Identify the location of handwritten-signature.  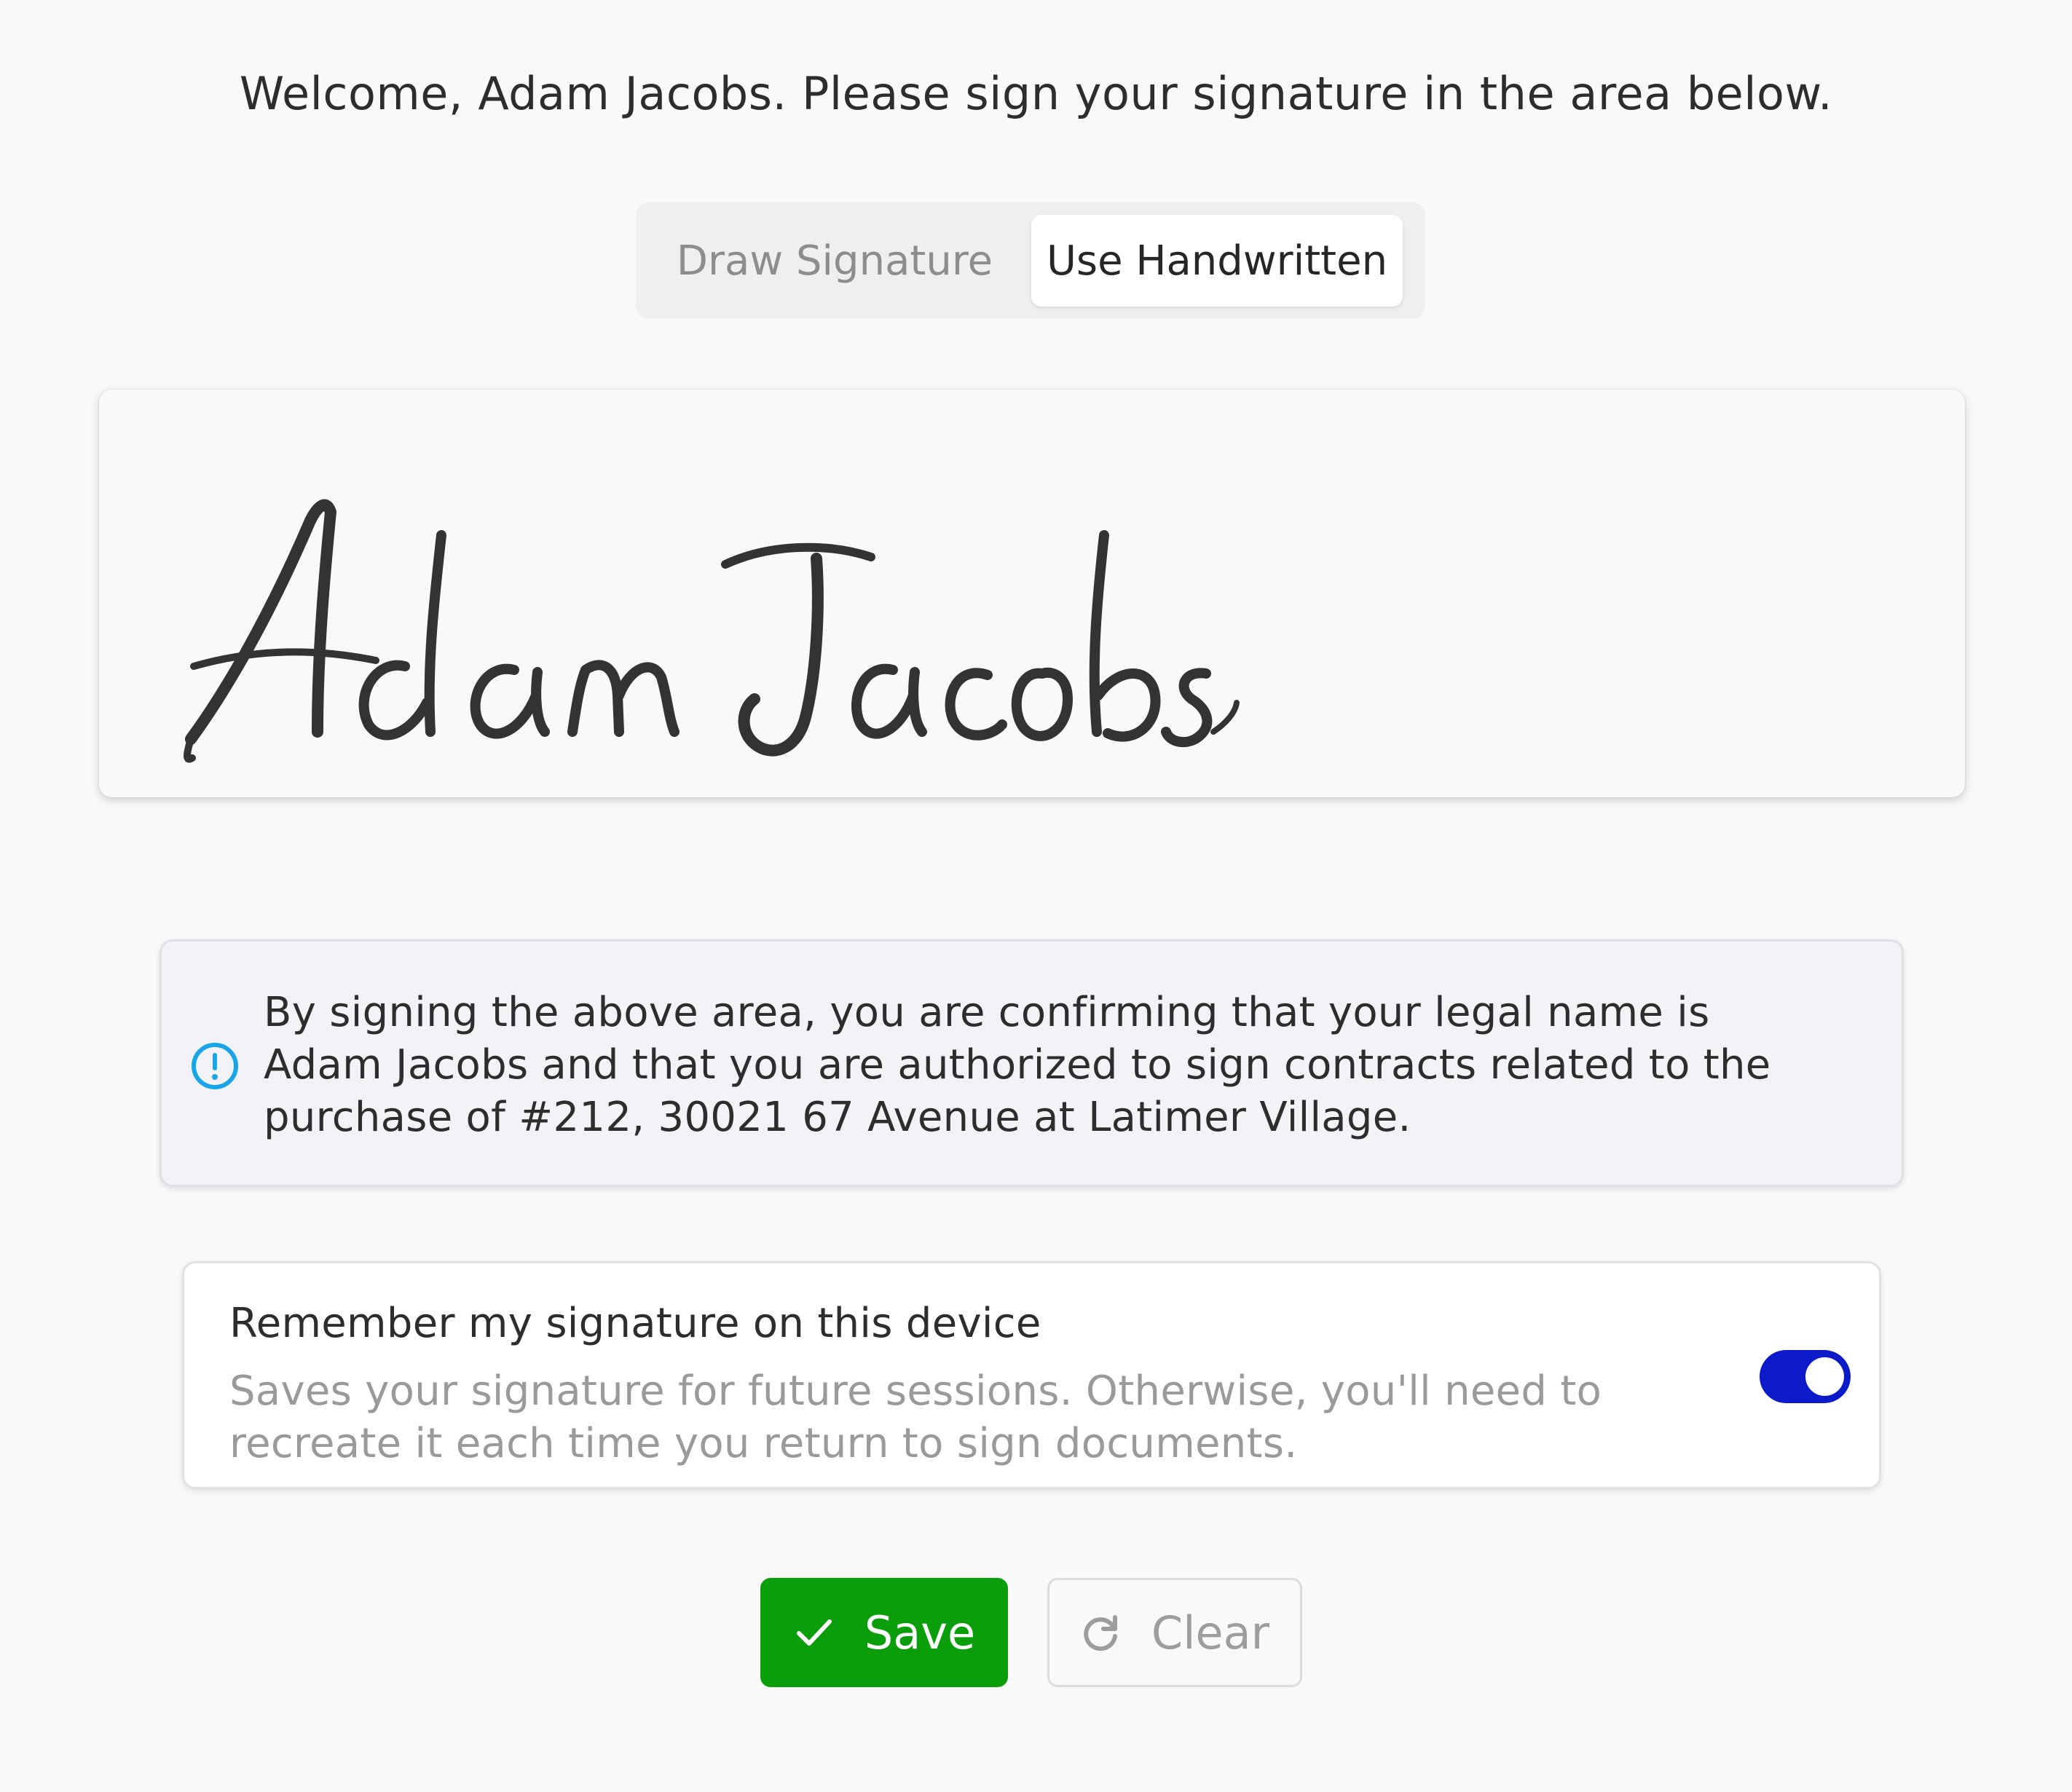
(712, 631).